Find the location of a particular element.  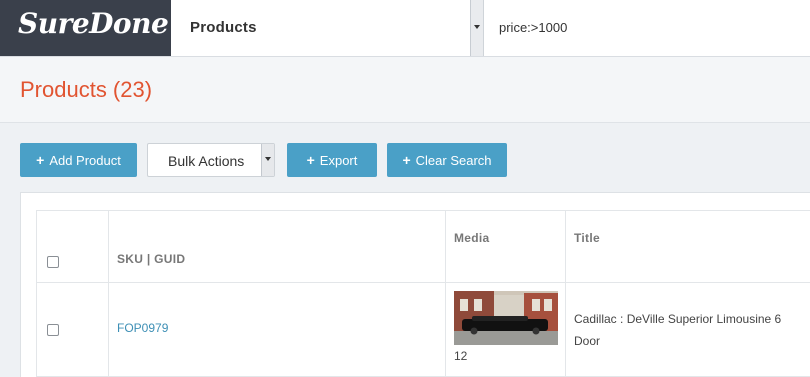

module-select-value: Products is located at coordinates (223, 27).